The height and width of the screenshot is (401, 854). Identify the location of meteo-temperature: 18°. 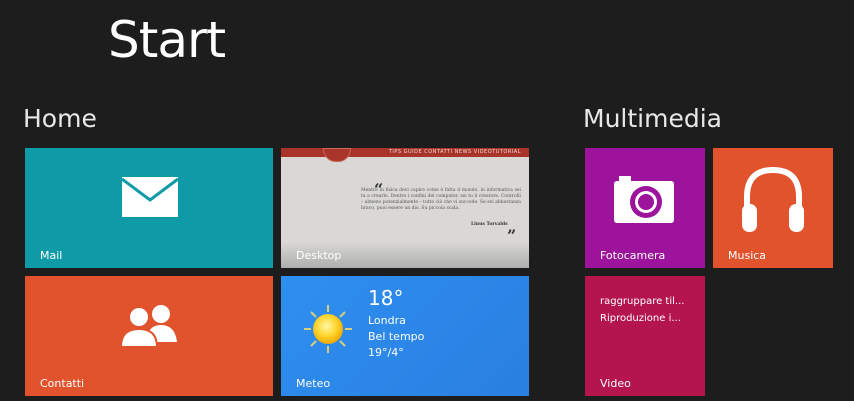
(386, 298).